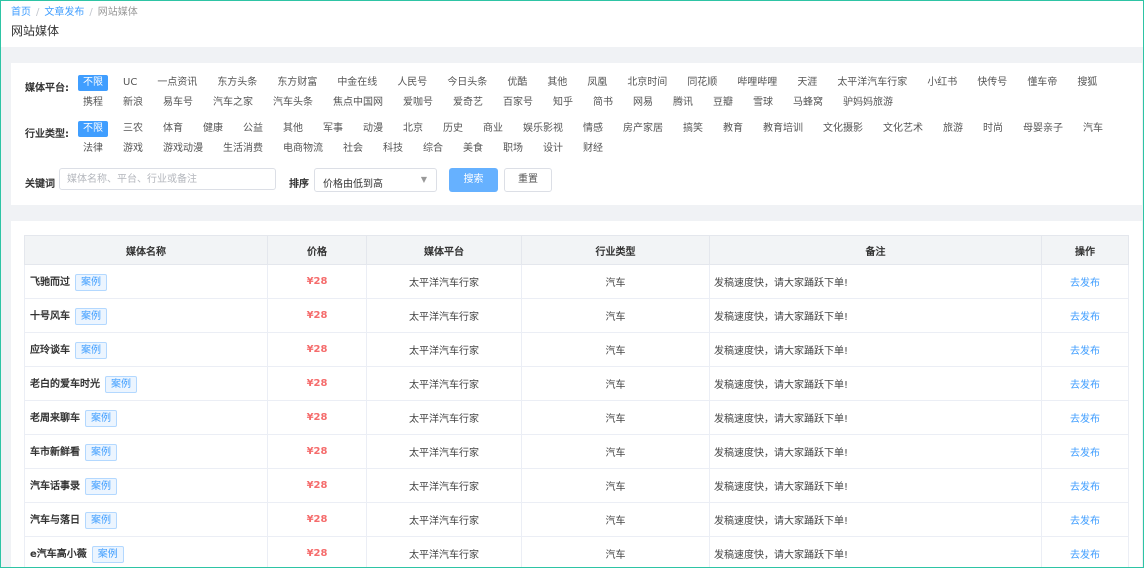  I want to click on sort-select: 价格由低到高 ▼, so click(375, 180).